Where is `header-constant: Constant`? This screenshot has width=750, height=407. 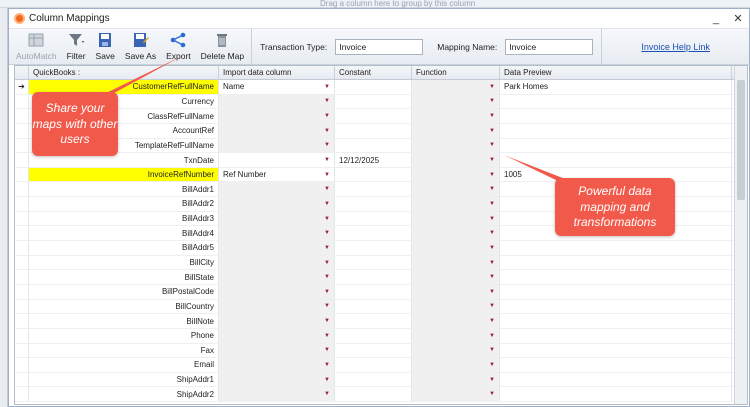 header-constant: Constant is located at coordinates (373, 72).